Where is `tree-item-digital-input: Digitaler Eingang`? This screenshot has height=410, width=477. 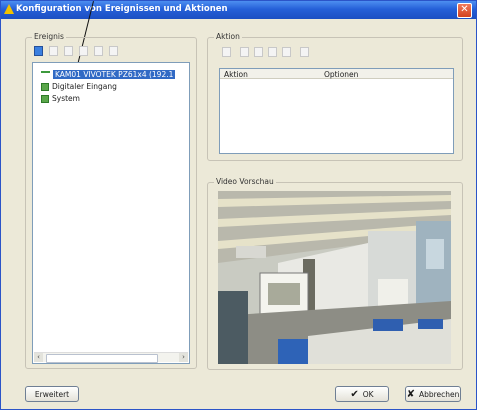 tree-item-digital-input: Digitaler Eingang is located at coordinates (79, 86).